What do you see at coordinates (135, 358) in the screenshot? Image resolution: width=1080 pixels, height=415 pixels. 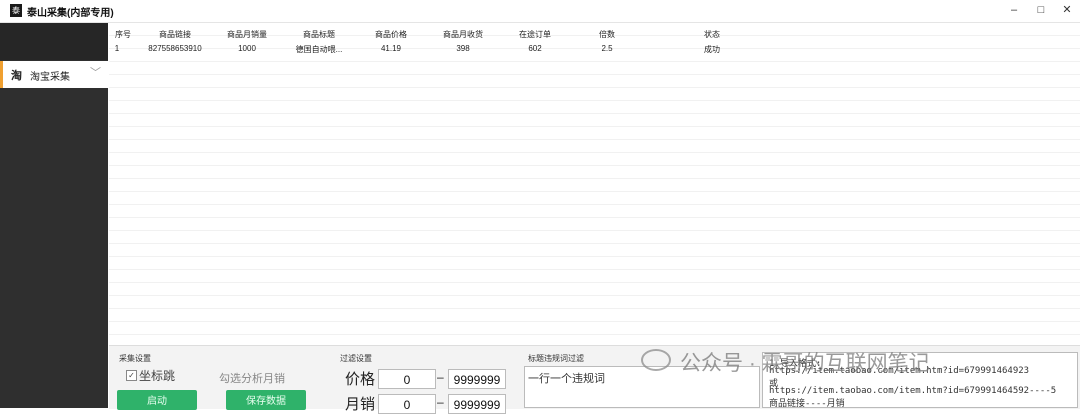 I see `collect-settings-label: 采集设置` at bounding box center [135, 358].